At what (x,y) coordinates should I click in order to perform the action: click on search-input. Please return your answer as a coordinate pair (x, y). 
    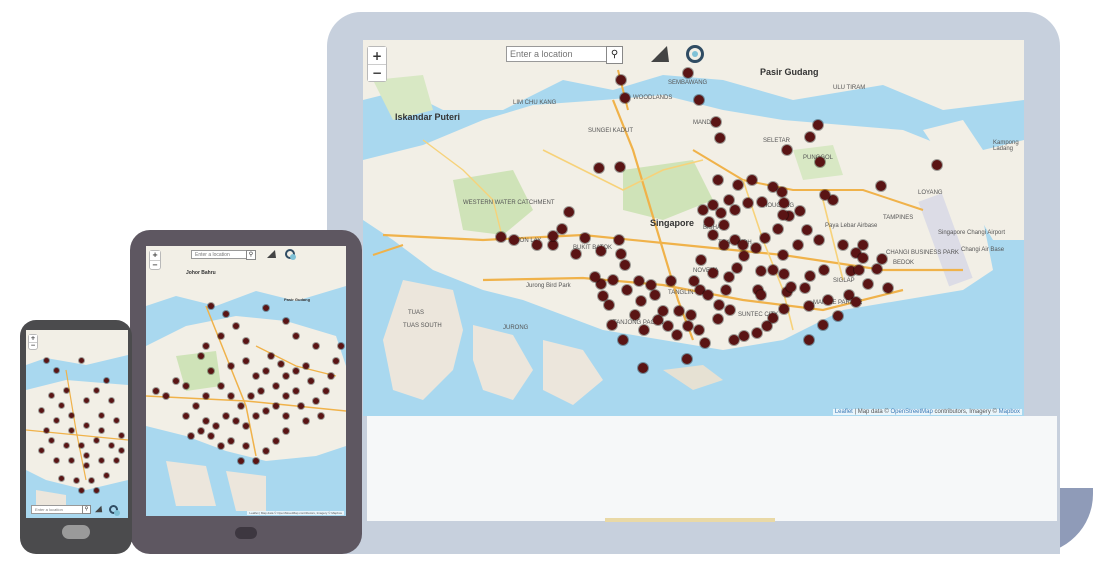
    Looking at the image, I should click on (557, 54).